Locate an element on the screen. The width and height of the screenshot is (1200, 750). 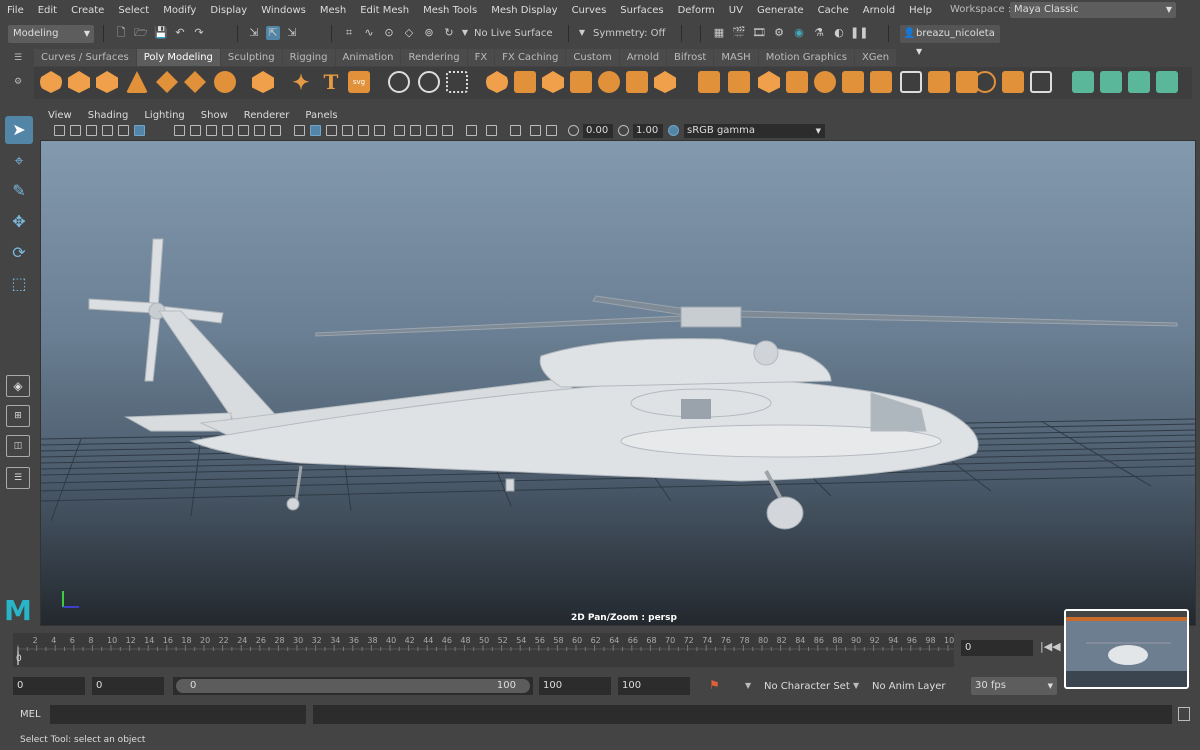
menu-modify: Modify is located at coordinates (179, 10).